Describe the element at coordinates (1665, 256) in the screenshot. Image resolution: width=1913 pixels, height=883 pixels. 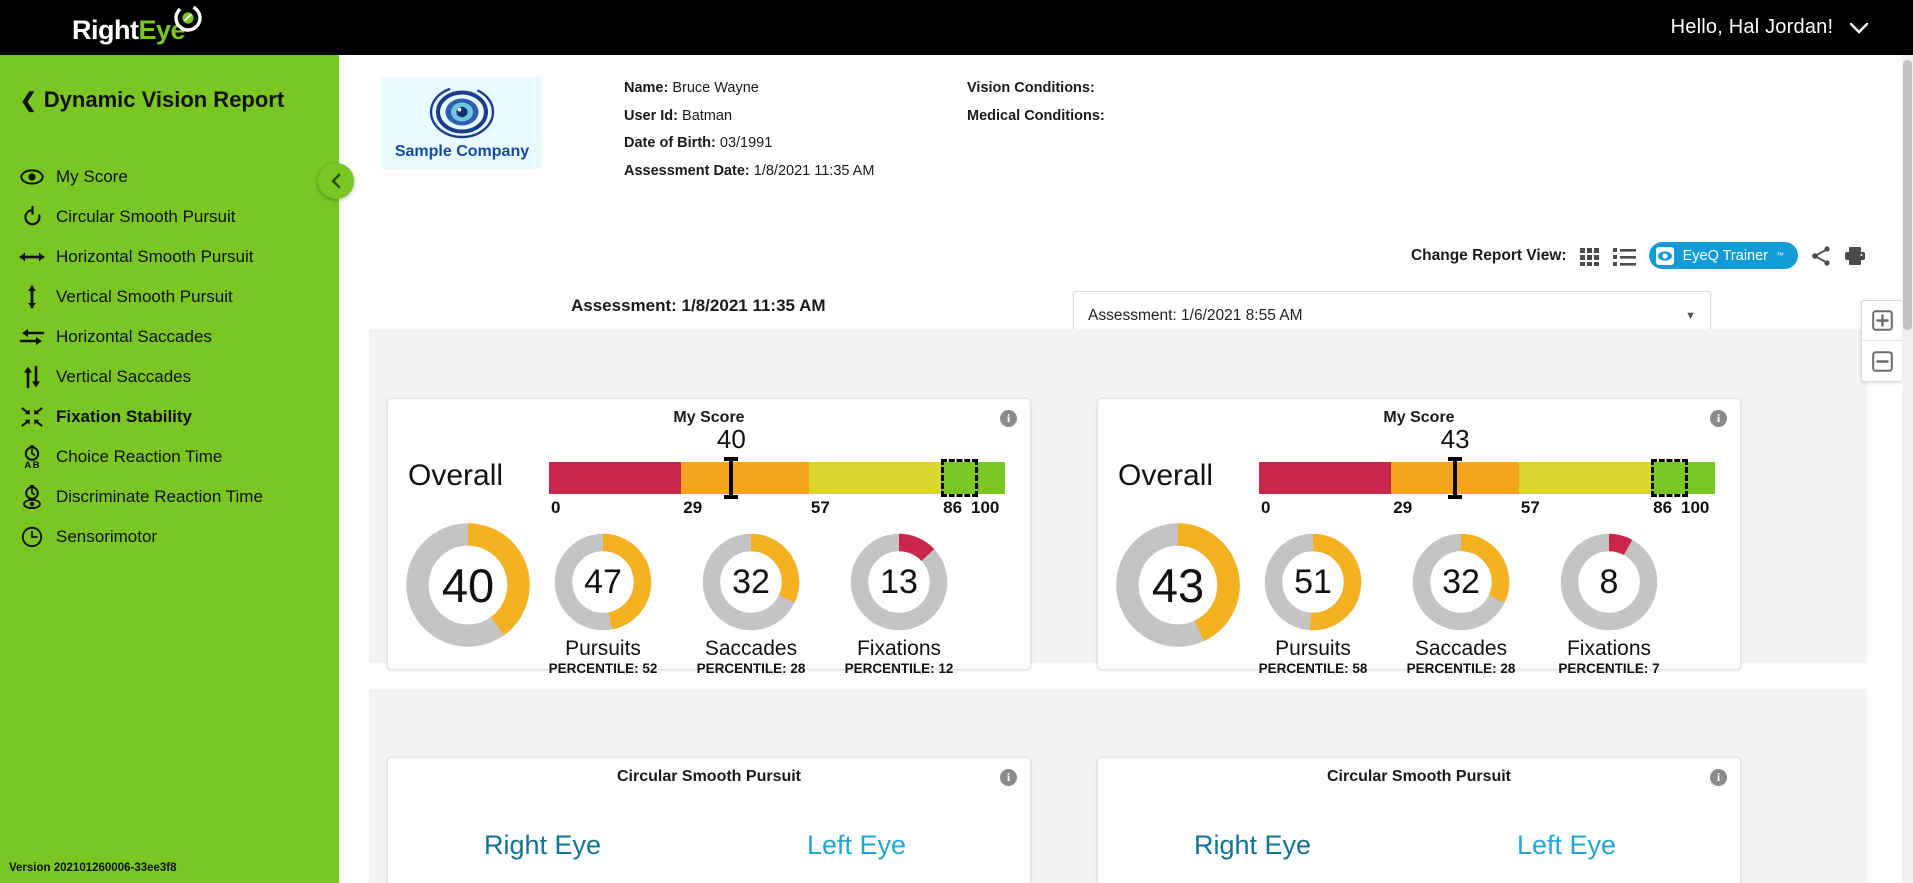
I see `eyeq-eye-icon` at that location.